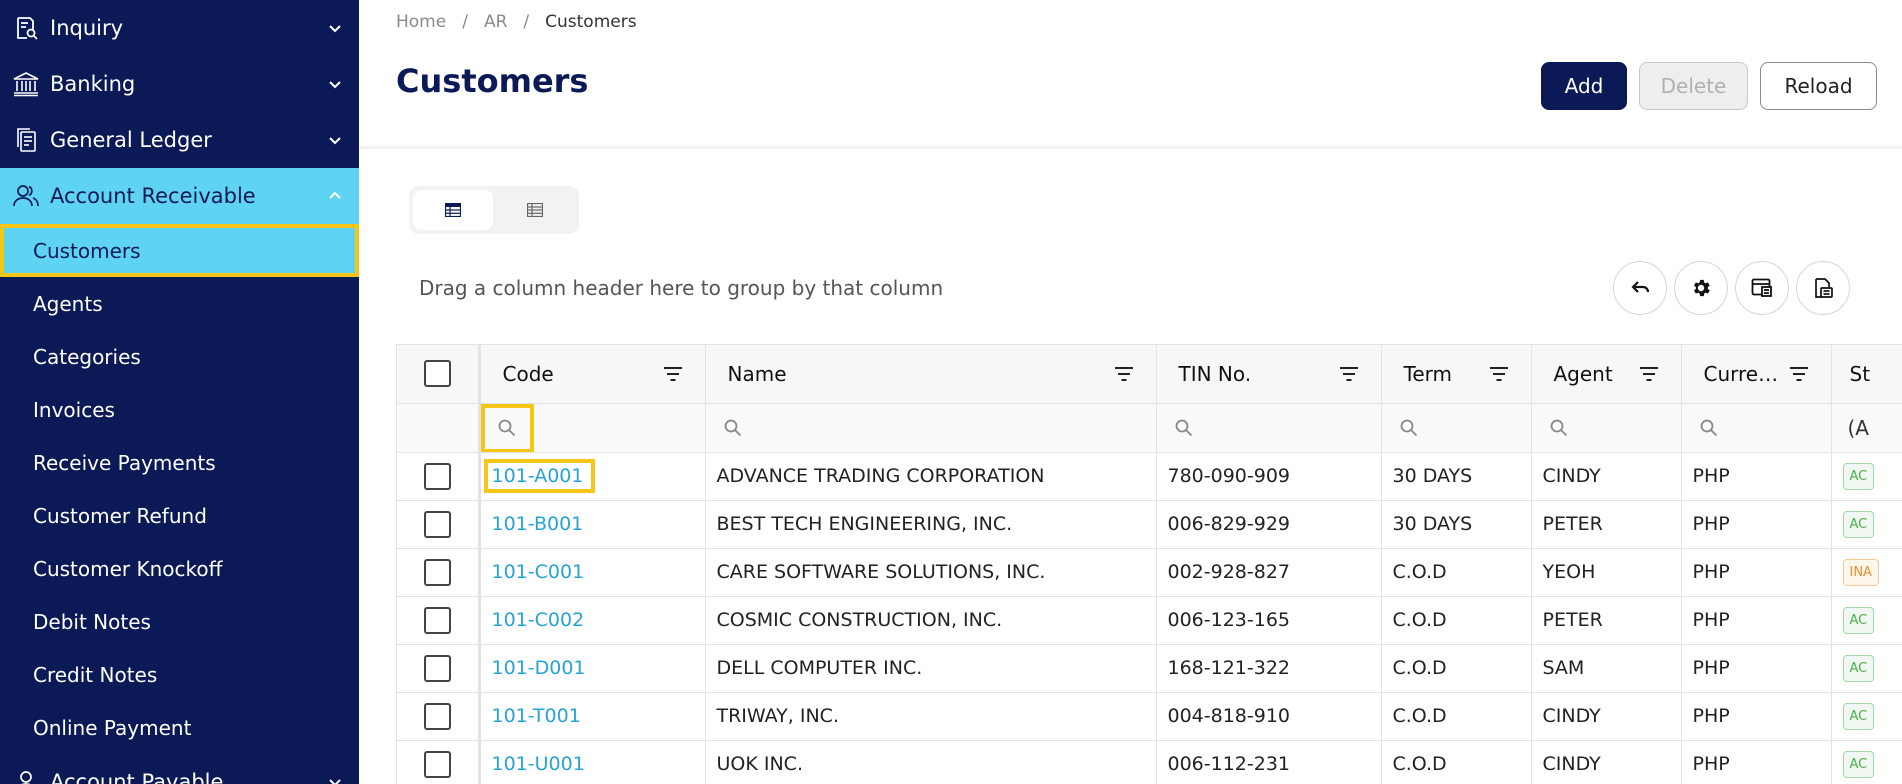 This screenshot has height=784, width=1902. Describe the element at coordinates (179, 28) in the screenshot. I see `sidebar-group-inquiry: Inquiry` at that location.